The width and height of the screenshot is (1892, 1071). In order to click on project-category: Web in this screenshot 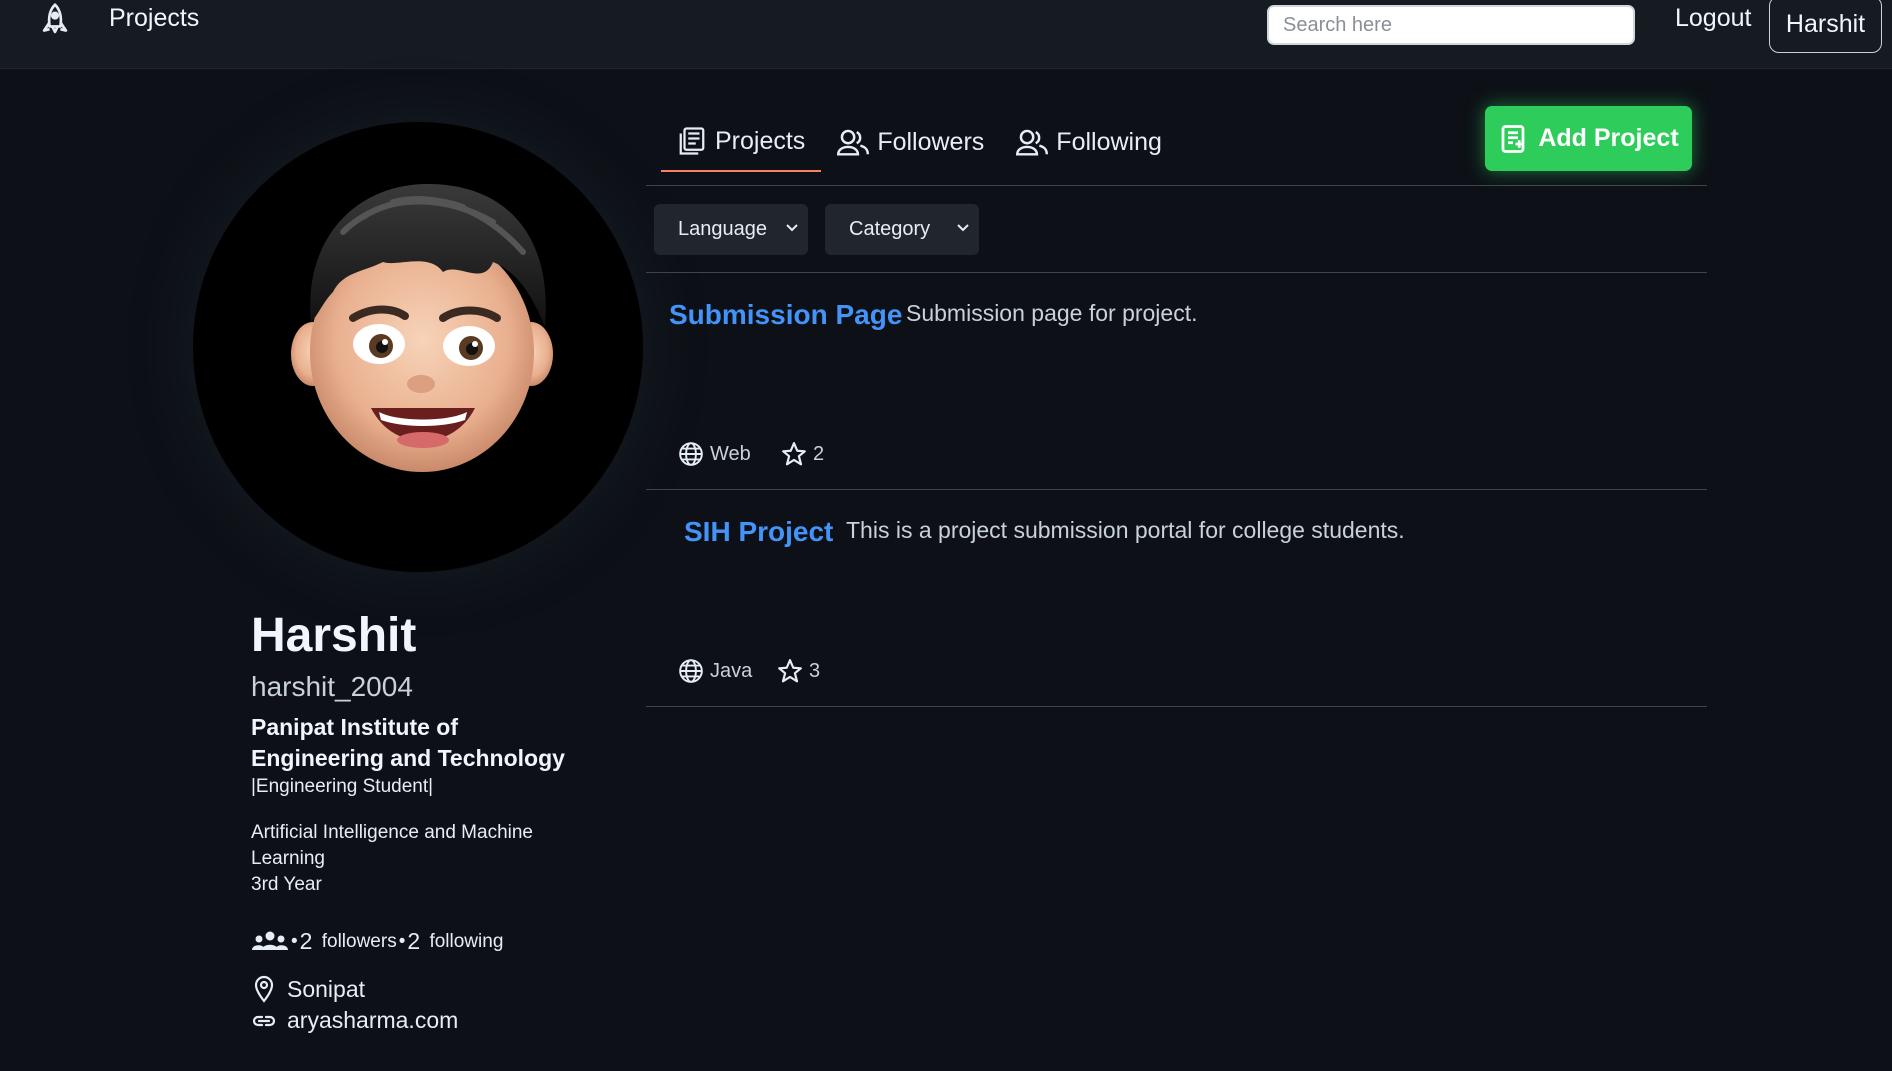, I will do `click(714, 454)`.